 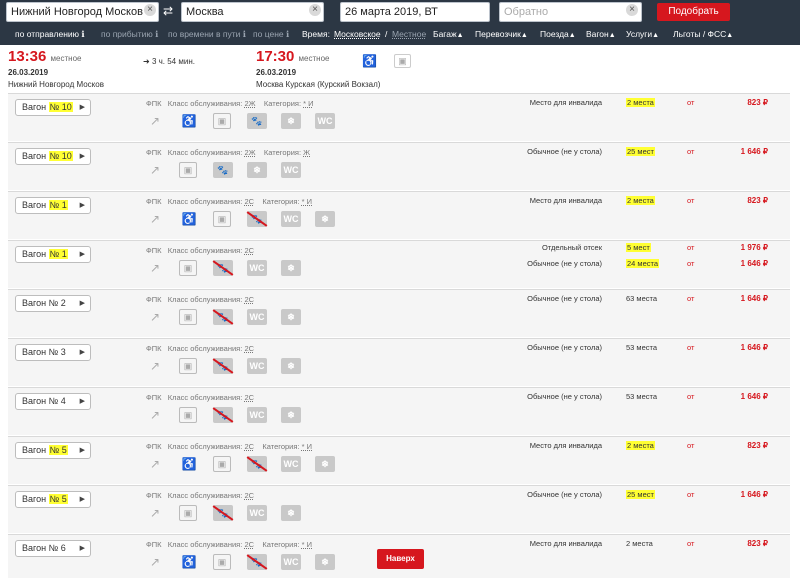 What do you see at coordinates (754, 247) in the screenshot?
I see `price: 1 976 ₽` at bounding box center [754, 247].